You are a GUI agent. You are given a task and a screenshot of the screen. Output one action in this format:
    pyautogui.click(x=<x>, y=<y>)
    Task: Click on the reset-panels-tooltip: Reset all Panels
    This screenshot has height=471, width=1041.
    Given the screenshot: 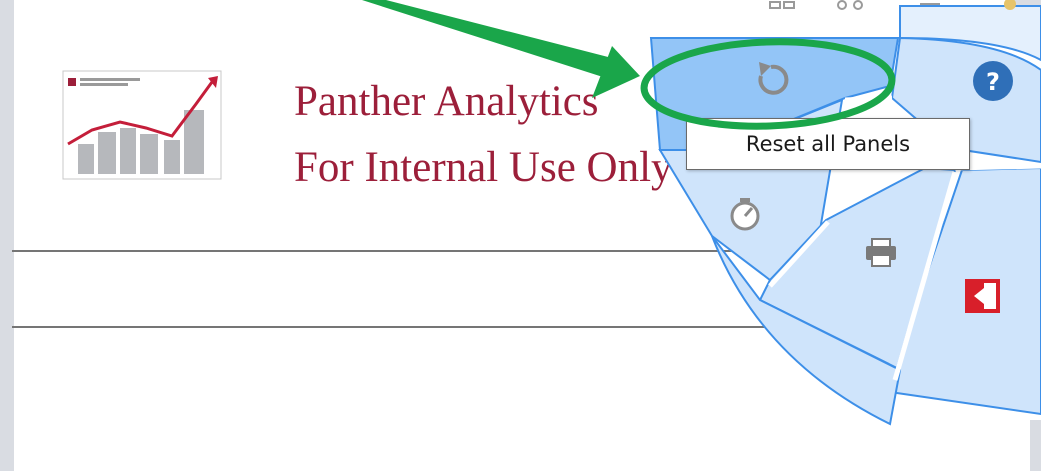 What is the action you would take?
    pyautogui.click(x=828, y=144)
    